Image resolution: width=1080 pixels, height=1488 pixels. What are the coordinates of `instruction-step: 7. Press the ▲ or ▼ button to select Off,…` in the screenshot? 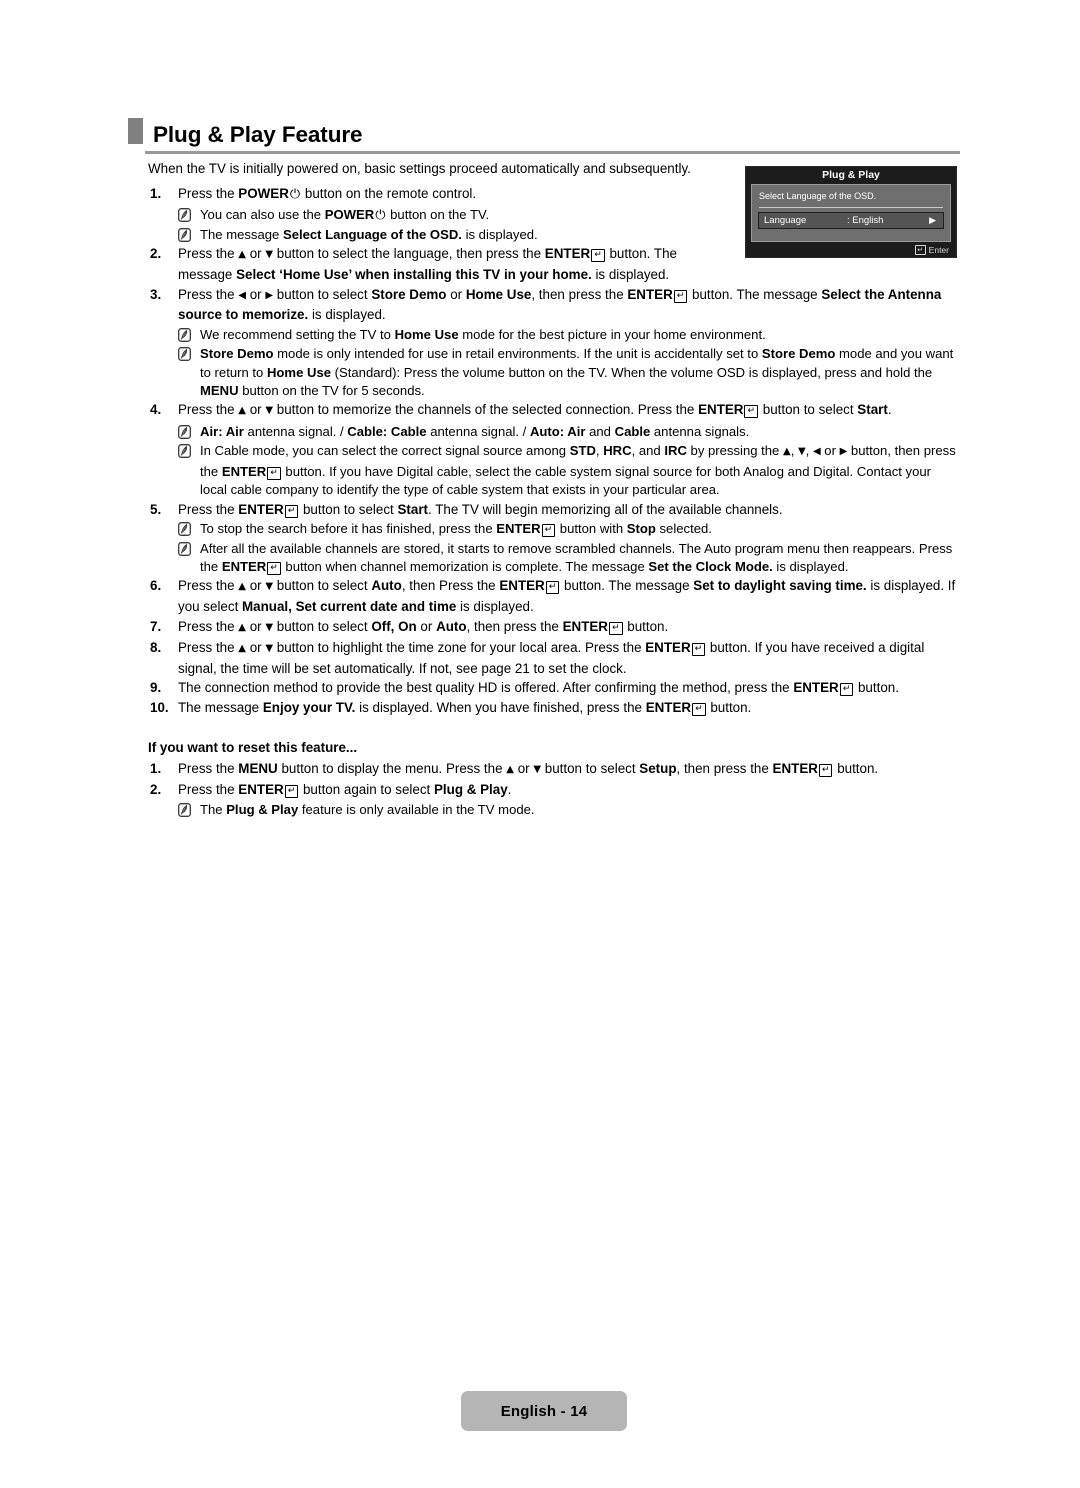 It's located at (554, 628).